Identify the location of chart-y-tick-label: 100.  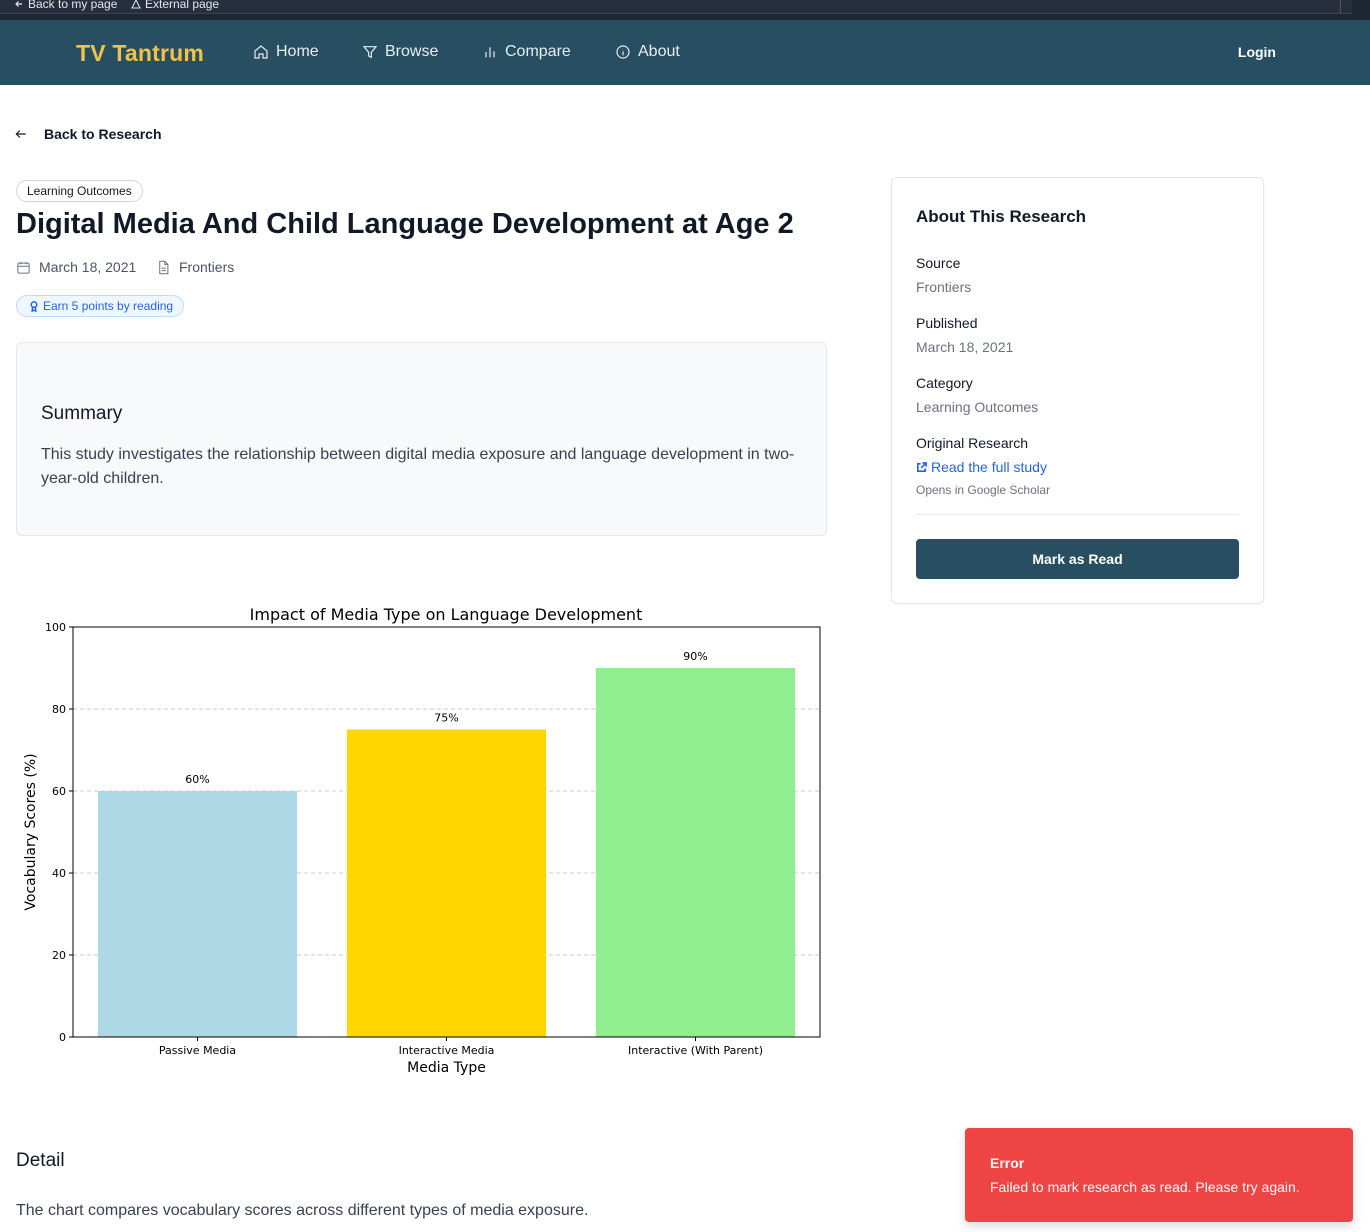
(55, 627).